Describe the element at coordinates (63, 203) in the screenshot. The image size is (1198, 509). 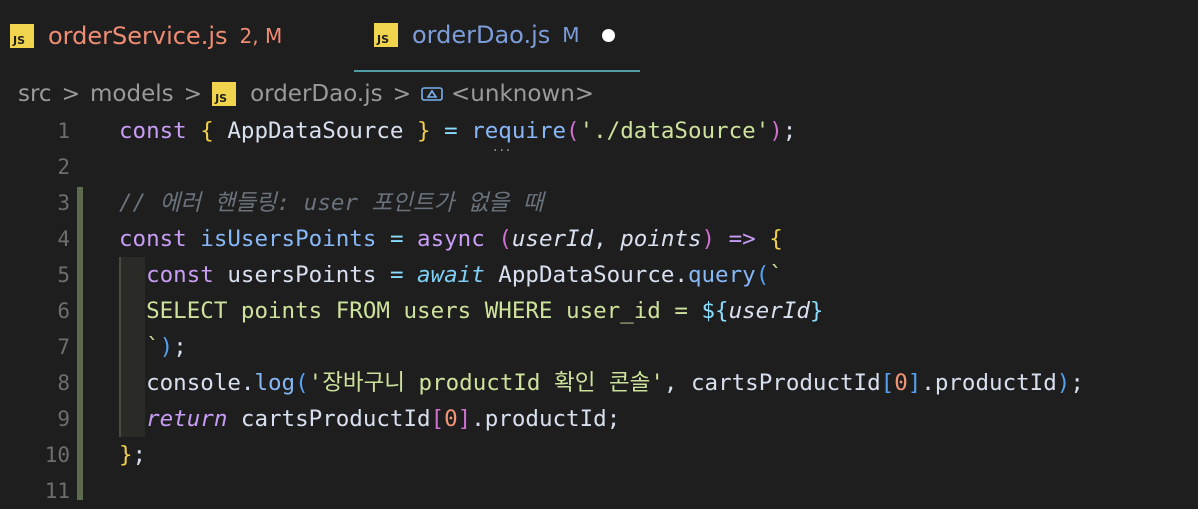
I see `line-number: 3` at that location.